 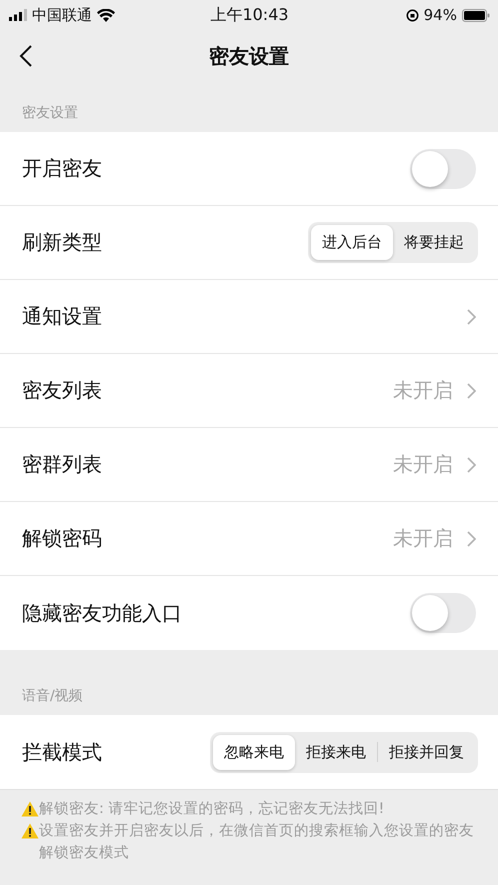 What do you see at coordinates (62, 15) in the screenshot?
I see `carrier-name: 中国联通` at bounding box center [62, 15].